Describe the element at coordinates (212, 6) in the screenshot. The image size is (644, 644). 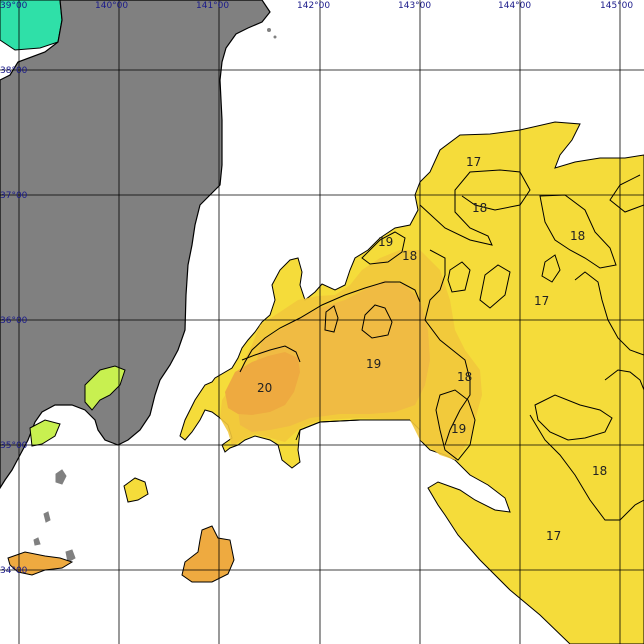
I see `lon-label: 141°00` at that location.